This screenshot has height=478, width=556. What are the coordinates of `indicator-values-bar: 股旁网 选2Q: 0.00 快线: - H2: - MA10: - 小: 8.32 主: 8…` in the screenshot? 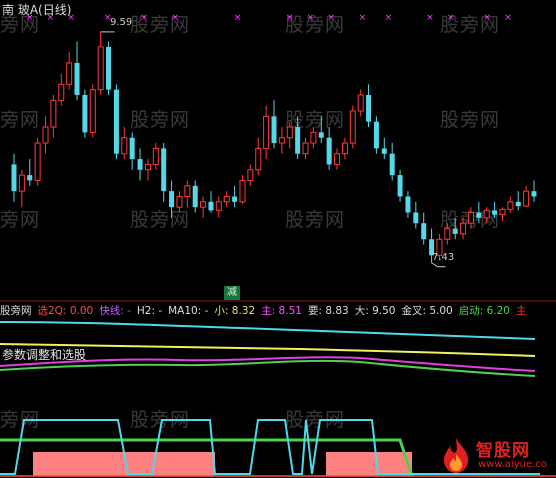 It's located at (278, 310).